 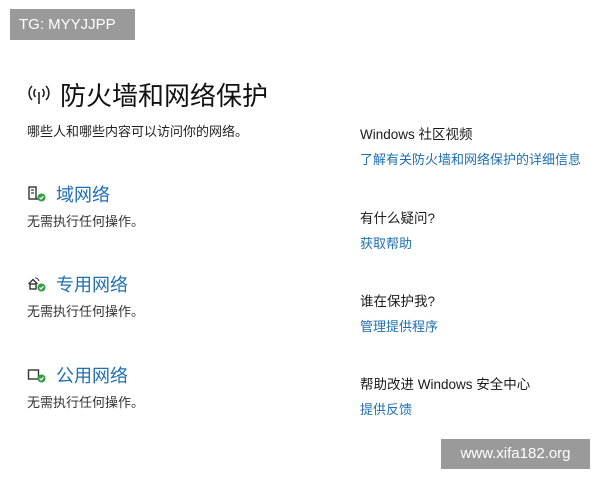 What do you see at coordinates (138, 132) in the screenshot?
I see `page-subtitle: 哪些人和哪些内容可以访问你的网络。` at bounding box center [138, 132].